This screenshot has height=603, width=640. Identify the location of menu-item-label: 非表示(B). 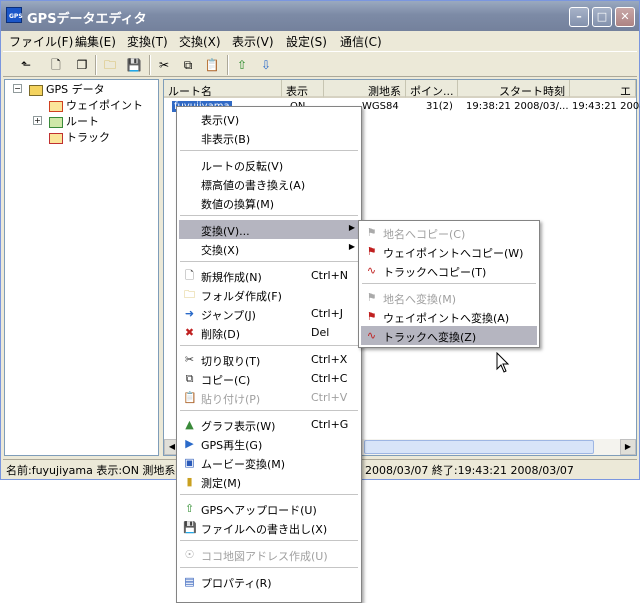
(226, 139).